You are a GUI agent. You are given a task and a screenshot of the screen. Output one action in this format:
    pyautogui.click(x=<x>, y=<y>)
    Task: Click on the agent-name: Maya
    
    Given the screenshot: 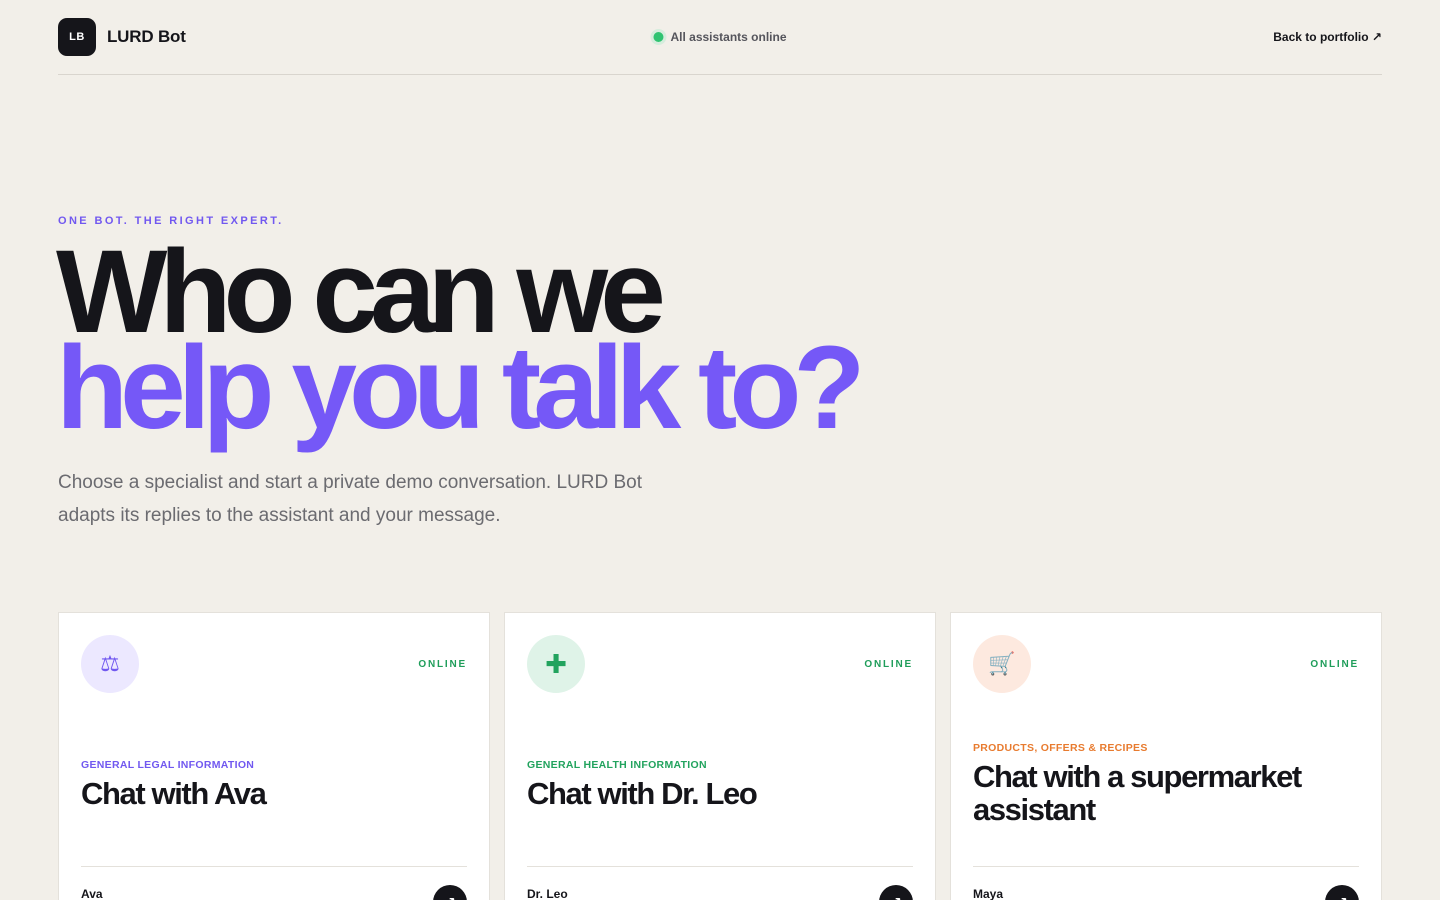 What is the action you would take?
    pyautogui.click(x=988, y=893)
    